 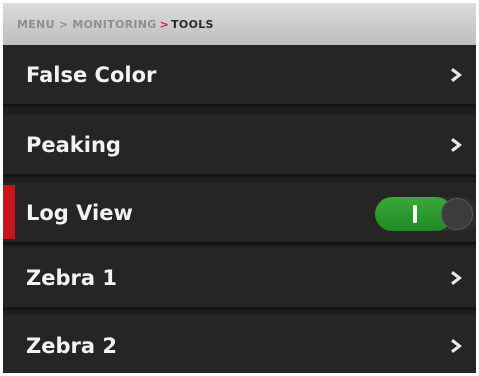 I want to click on menu-item-label: Peaking, so click(x=73, y=144).